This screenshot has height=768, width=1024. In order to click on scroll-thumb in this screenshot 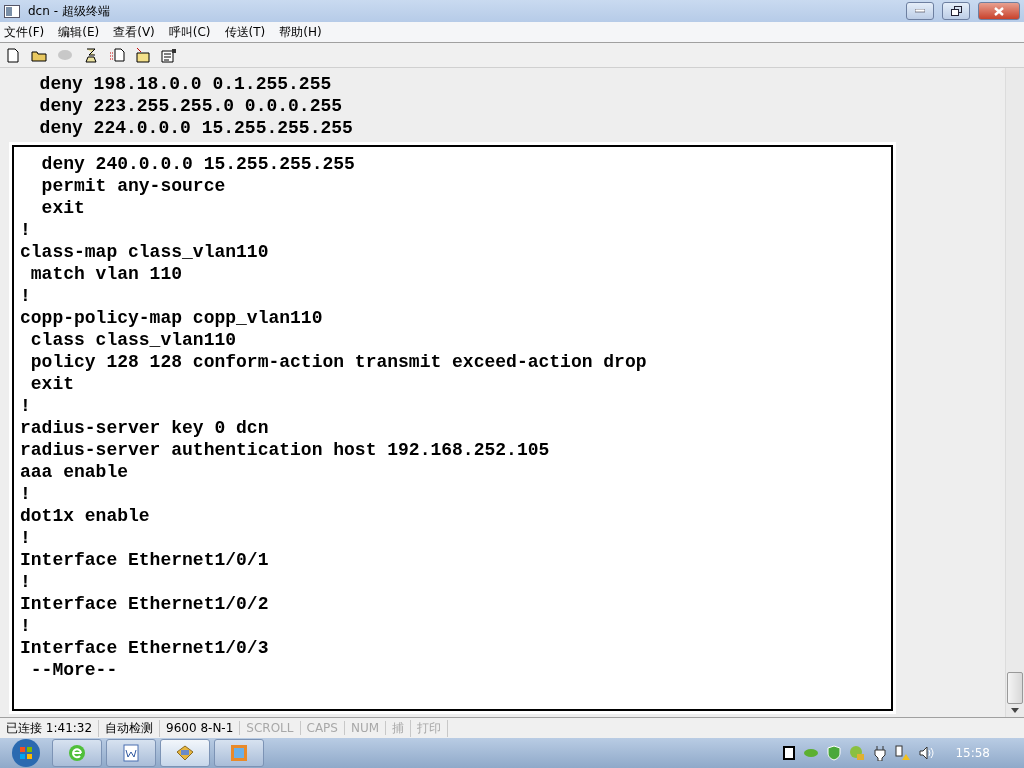, I will do `click(1015, 688)`.